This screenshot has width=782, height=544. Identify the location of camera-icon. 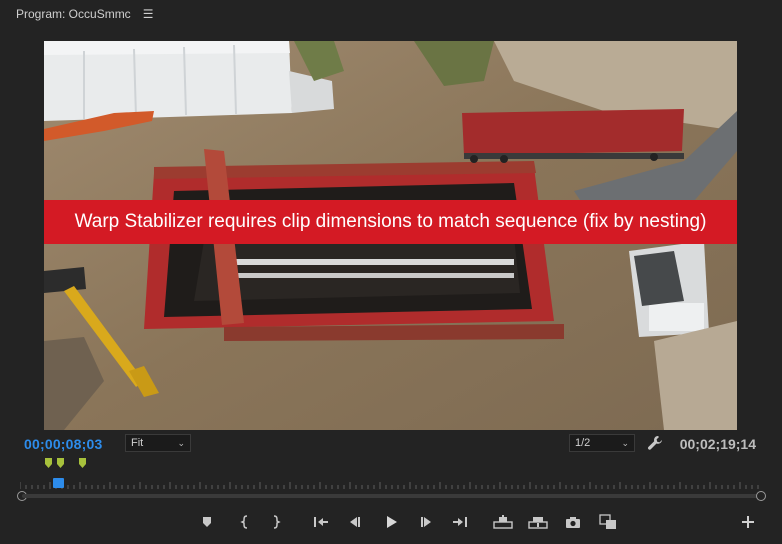
(573, 522).